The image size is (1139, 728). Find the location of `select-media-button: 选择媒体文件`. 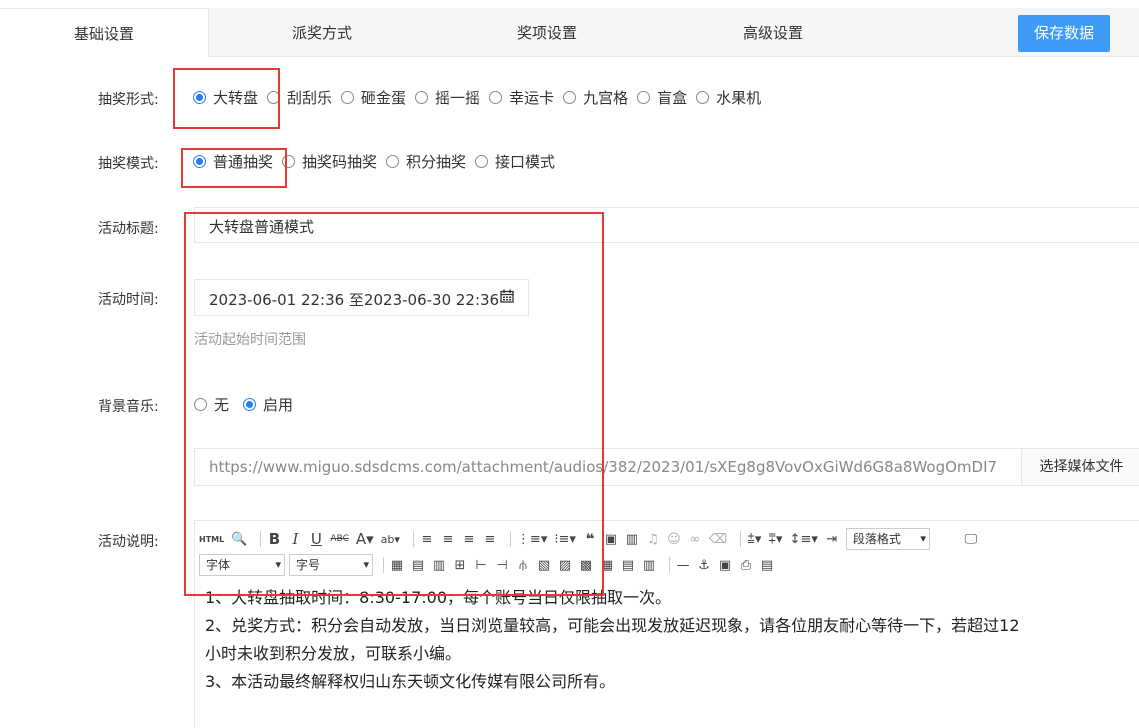

select-media-button: 选择媒体文件 is located at coordinates (1080, 467).